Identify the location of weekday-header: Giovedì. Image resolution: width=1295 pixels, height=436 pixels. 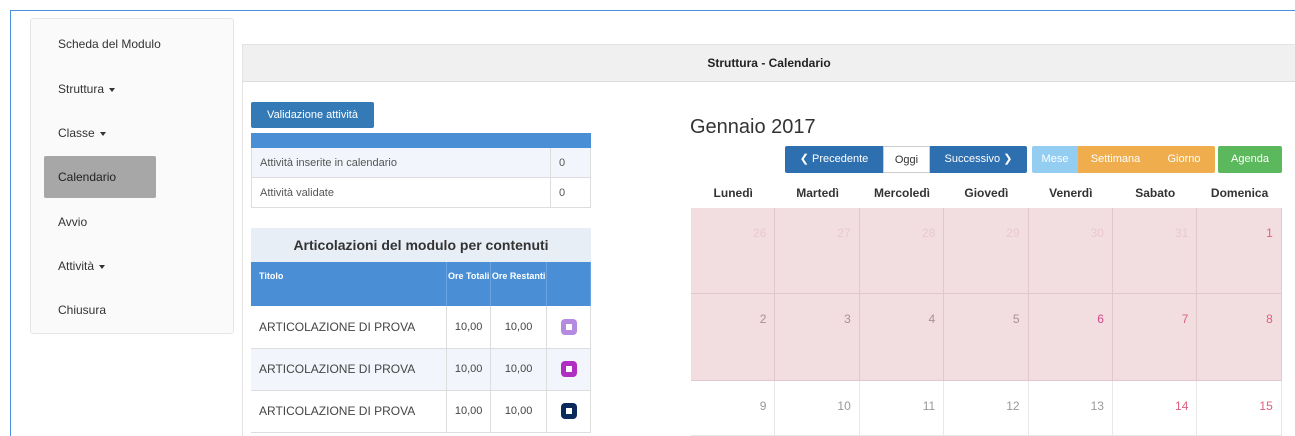
(986, 193).